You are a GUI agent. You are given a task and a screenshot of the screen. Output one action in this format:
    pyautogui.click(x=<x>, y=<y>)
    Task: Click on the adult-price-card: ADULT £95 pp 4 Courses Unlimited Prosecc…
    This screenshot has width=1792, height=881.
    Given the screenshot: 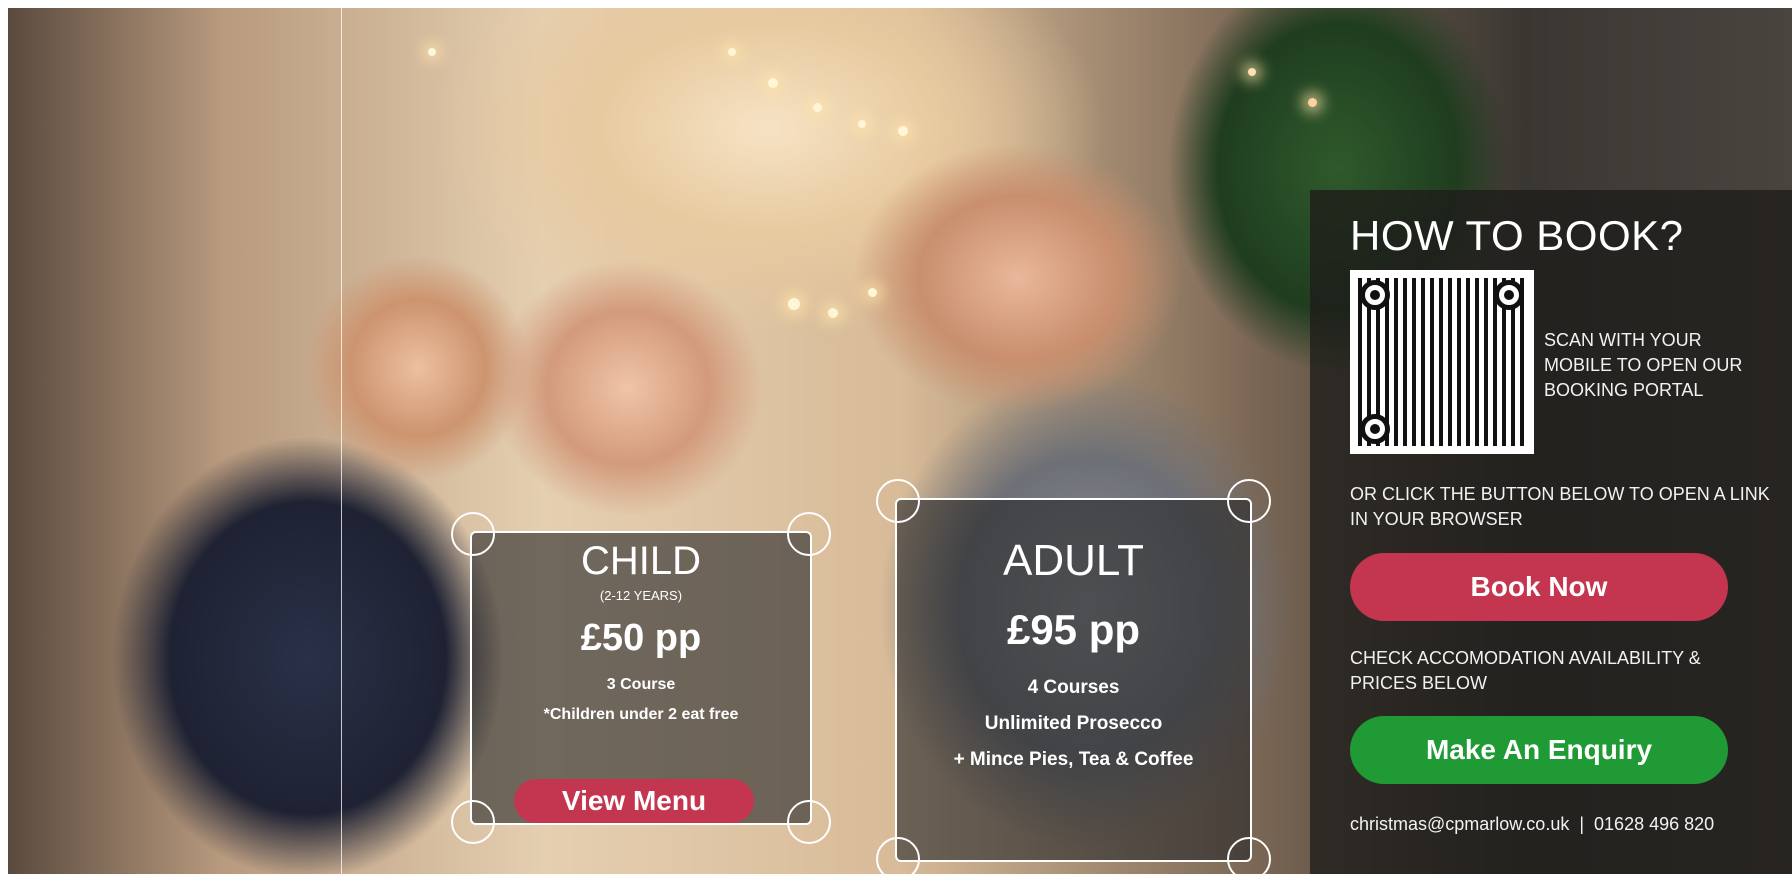 What is the action you would take?
    pyautogui.click(x=1073, y=680)
    